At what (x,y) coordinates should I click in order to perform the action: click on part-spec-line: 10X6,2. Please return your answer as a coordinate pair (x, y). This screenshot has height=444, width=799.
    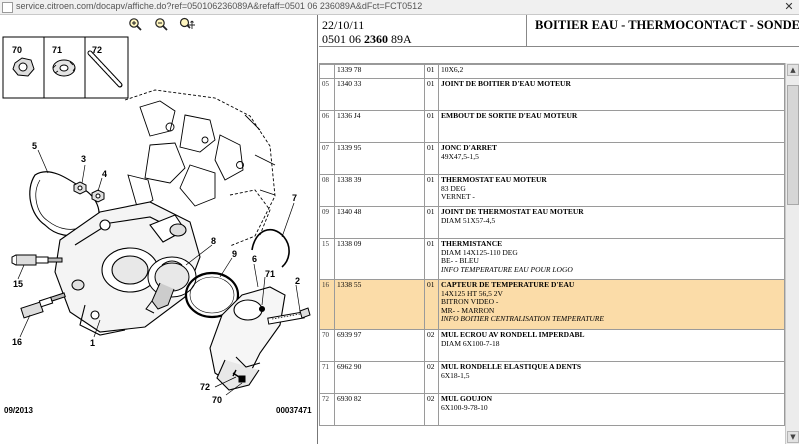
    Looking at the image, I should click on (452, 69).